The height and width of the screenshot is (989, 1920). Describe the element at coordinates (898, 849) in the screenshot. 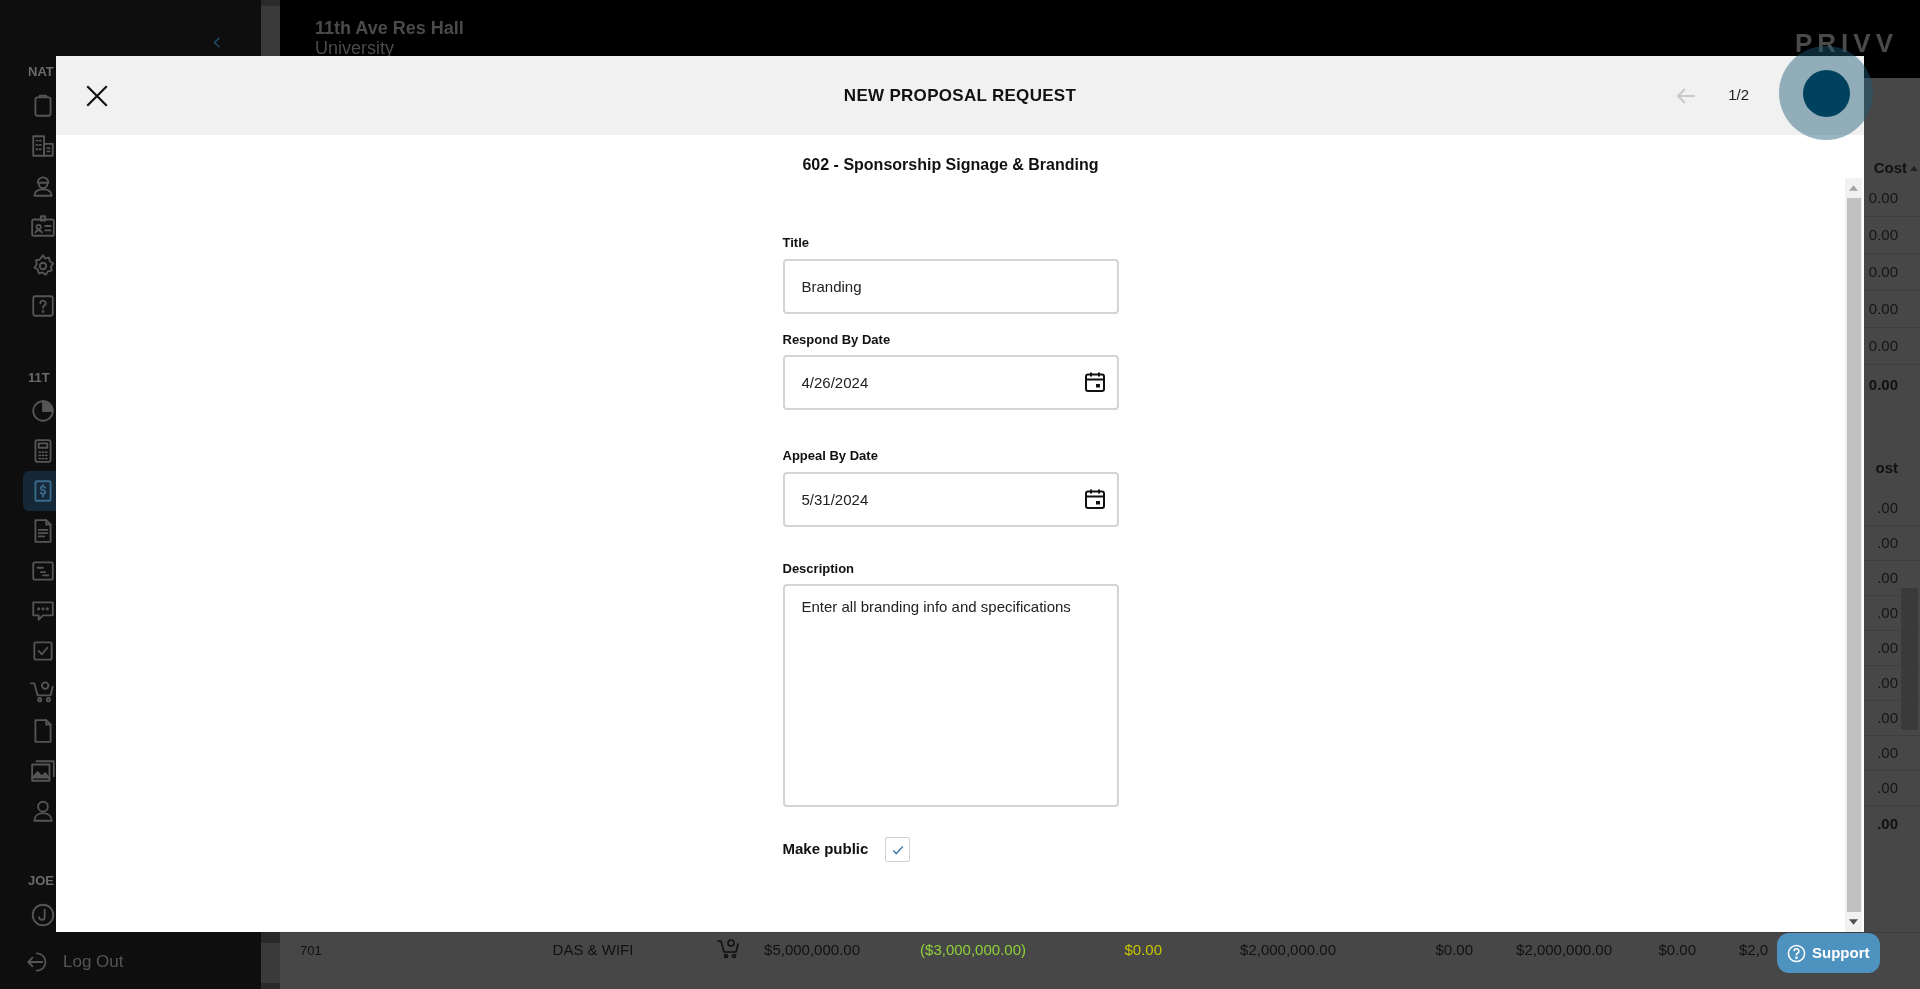

I see `make-public-checkbox` at that location.